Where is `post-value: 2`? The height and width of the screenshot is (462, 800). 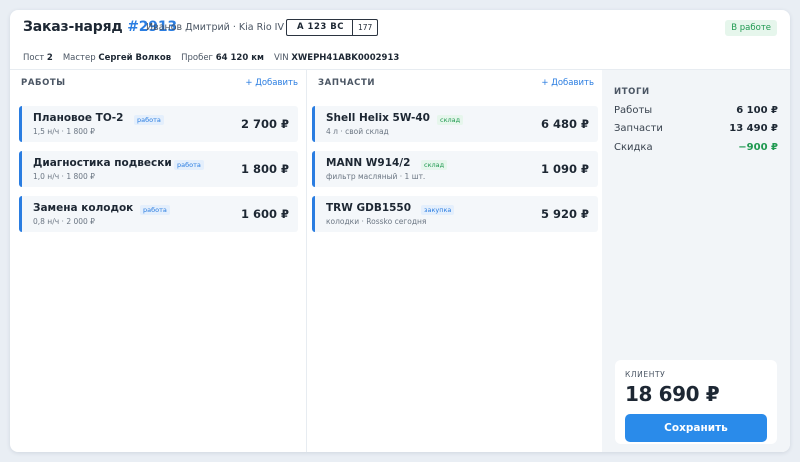 post-value: 2 is located at coordinates (49, 57).